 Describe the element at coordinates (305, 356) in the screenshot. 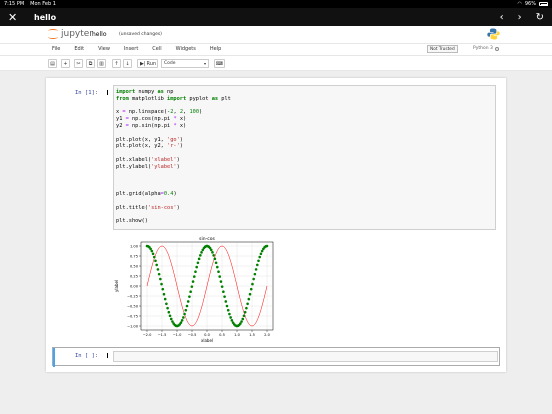

I see `empty-cell-input` at that location.